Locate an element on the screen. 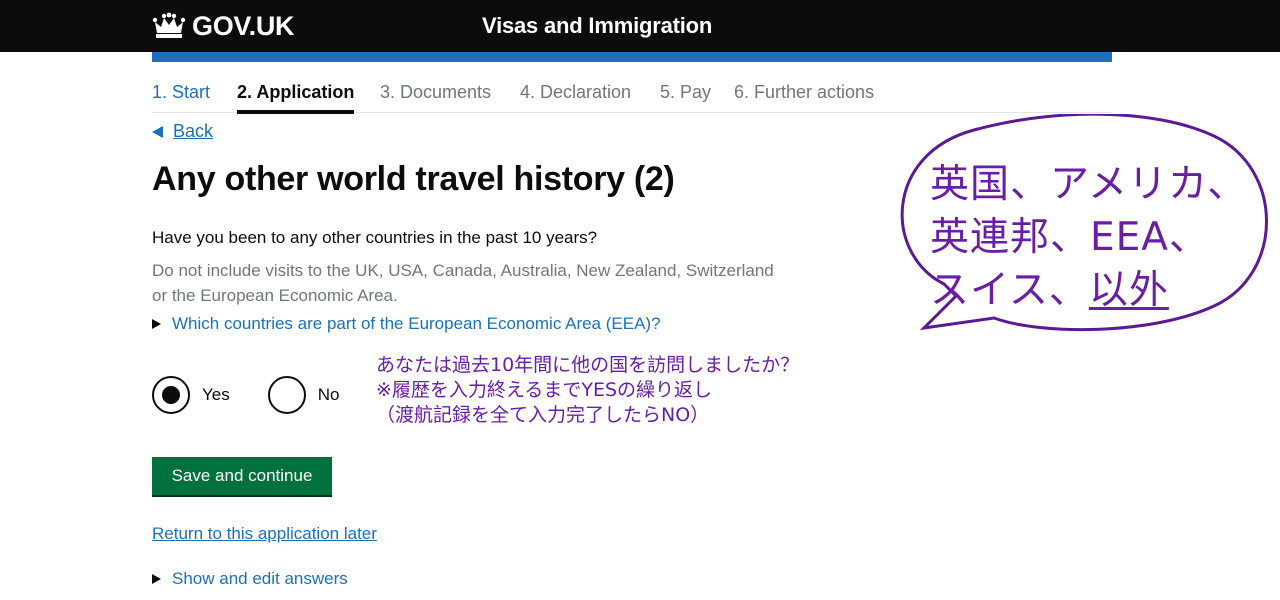 The width and height of the screenshot is (1280, 600). speech-bubble-text: 英国、アメリカ、 英連邦、EEA、 スイス、以外 is located at coordinates (1100, 237).